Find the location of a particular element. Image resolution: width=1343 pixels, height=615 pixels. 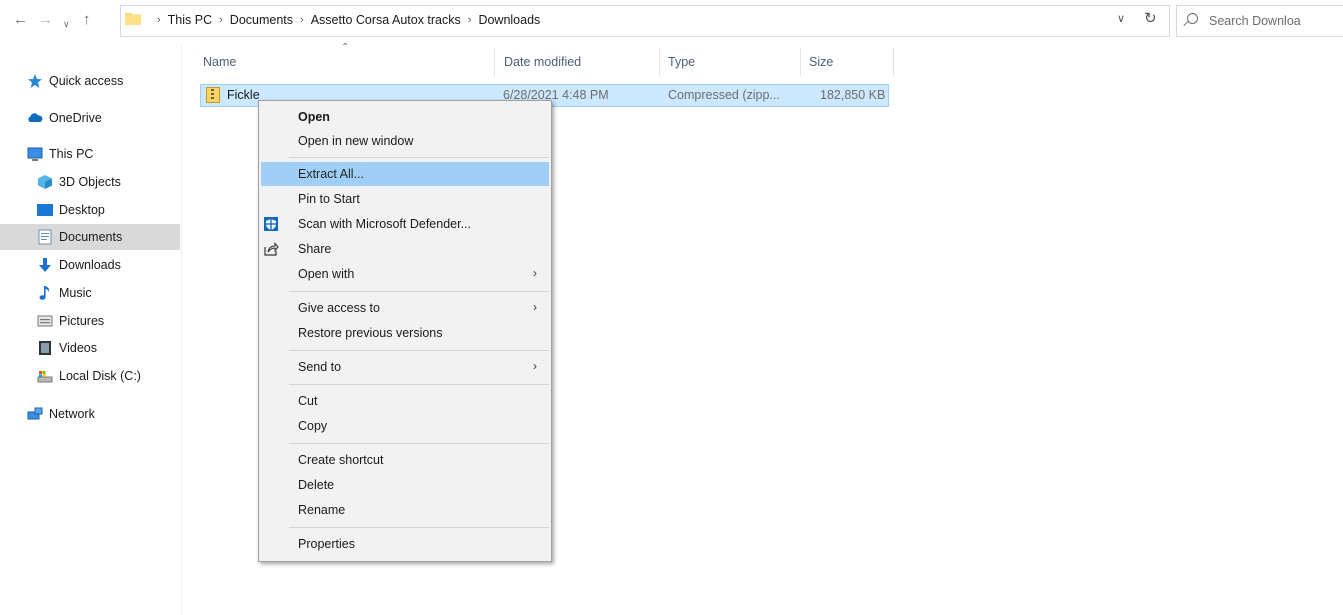

nav-music: Music is located at coordinates (108, 293).